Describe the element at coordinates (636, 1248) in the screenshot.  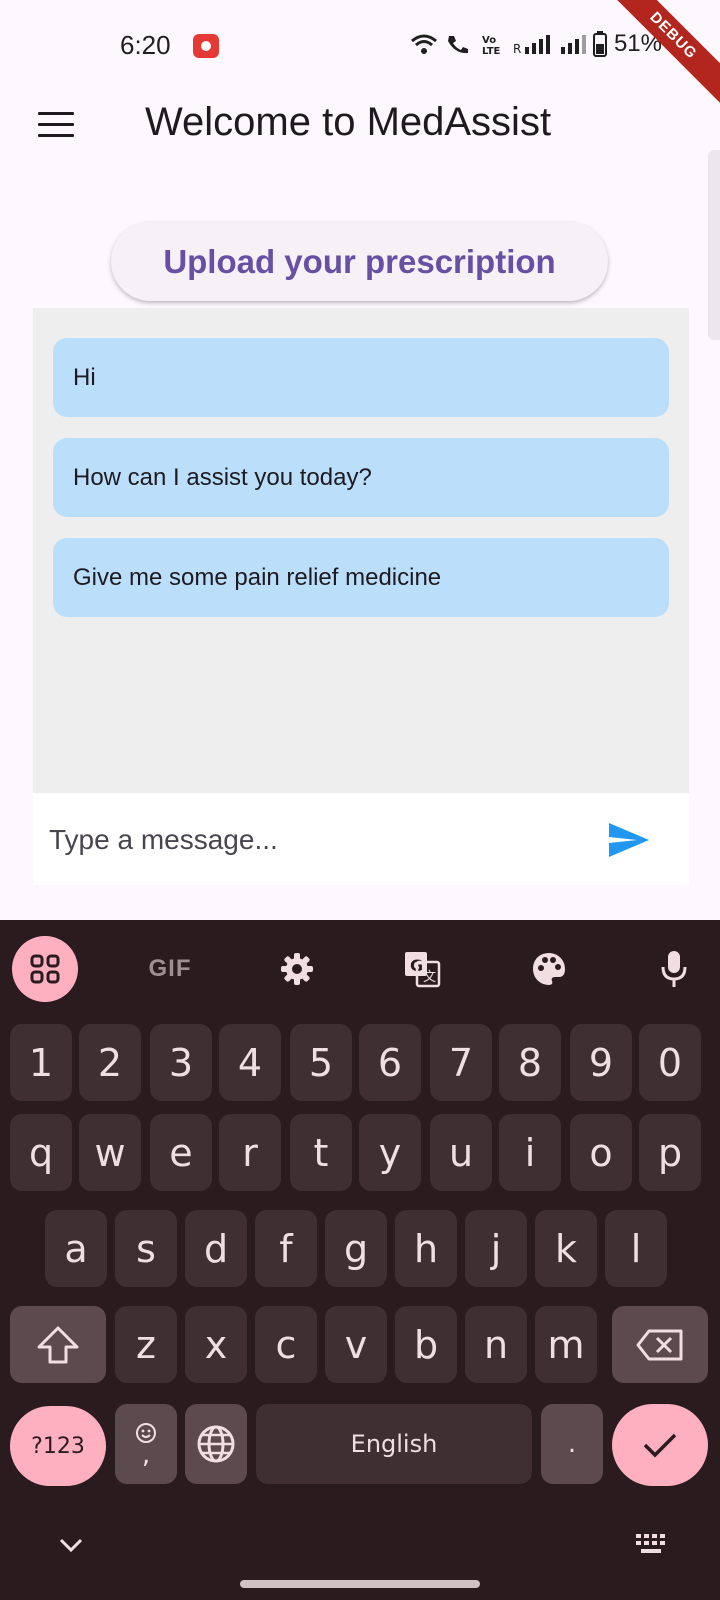
I see `key-l: l` at that location.